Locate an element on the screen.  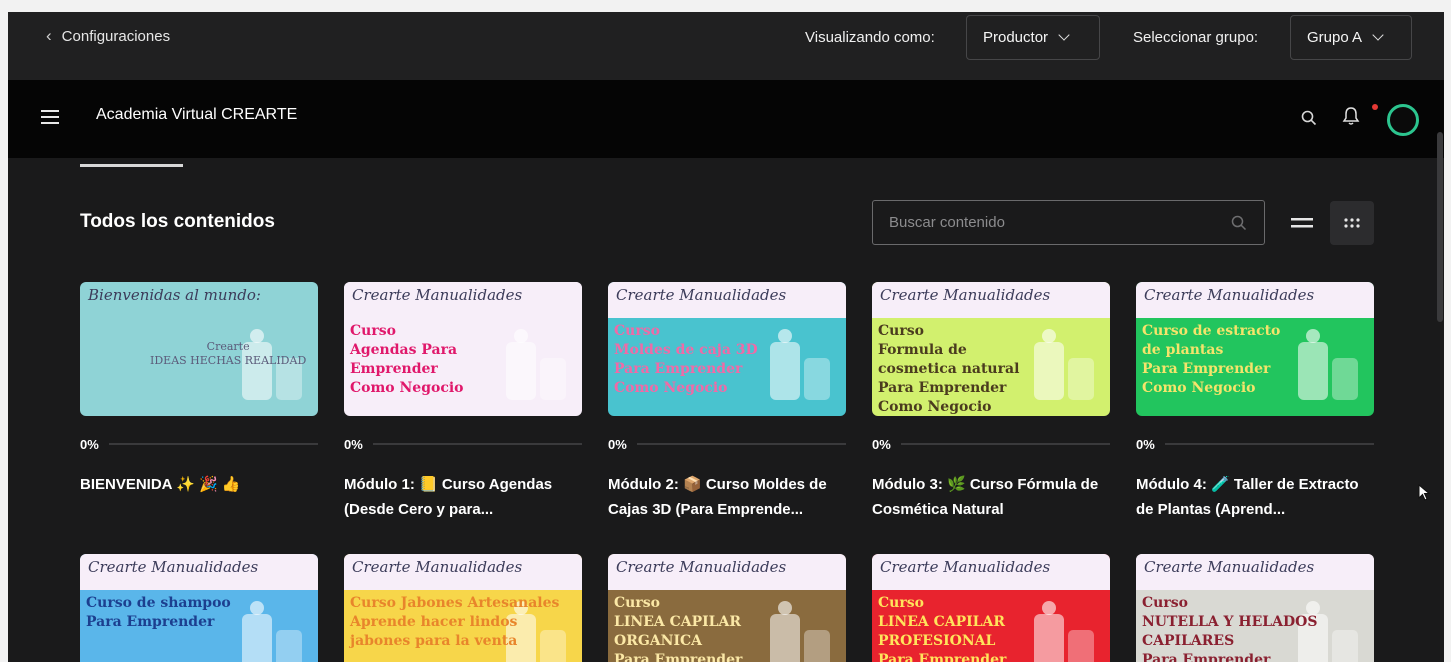
thumbnail-text: Curso LINEA CAPILAR ORGANICA Para Emprender is located at coordinates (678, 628).